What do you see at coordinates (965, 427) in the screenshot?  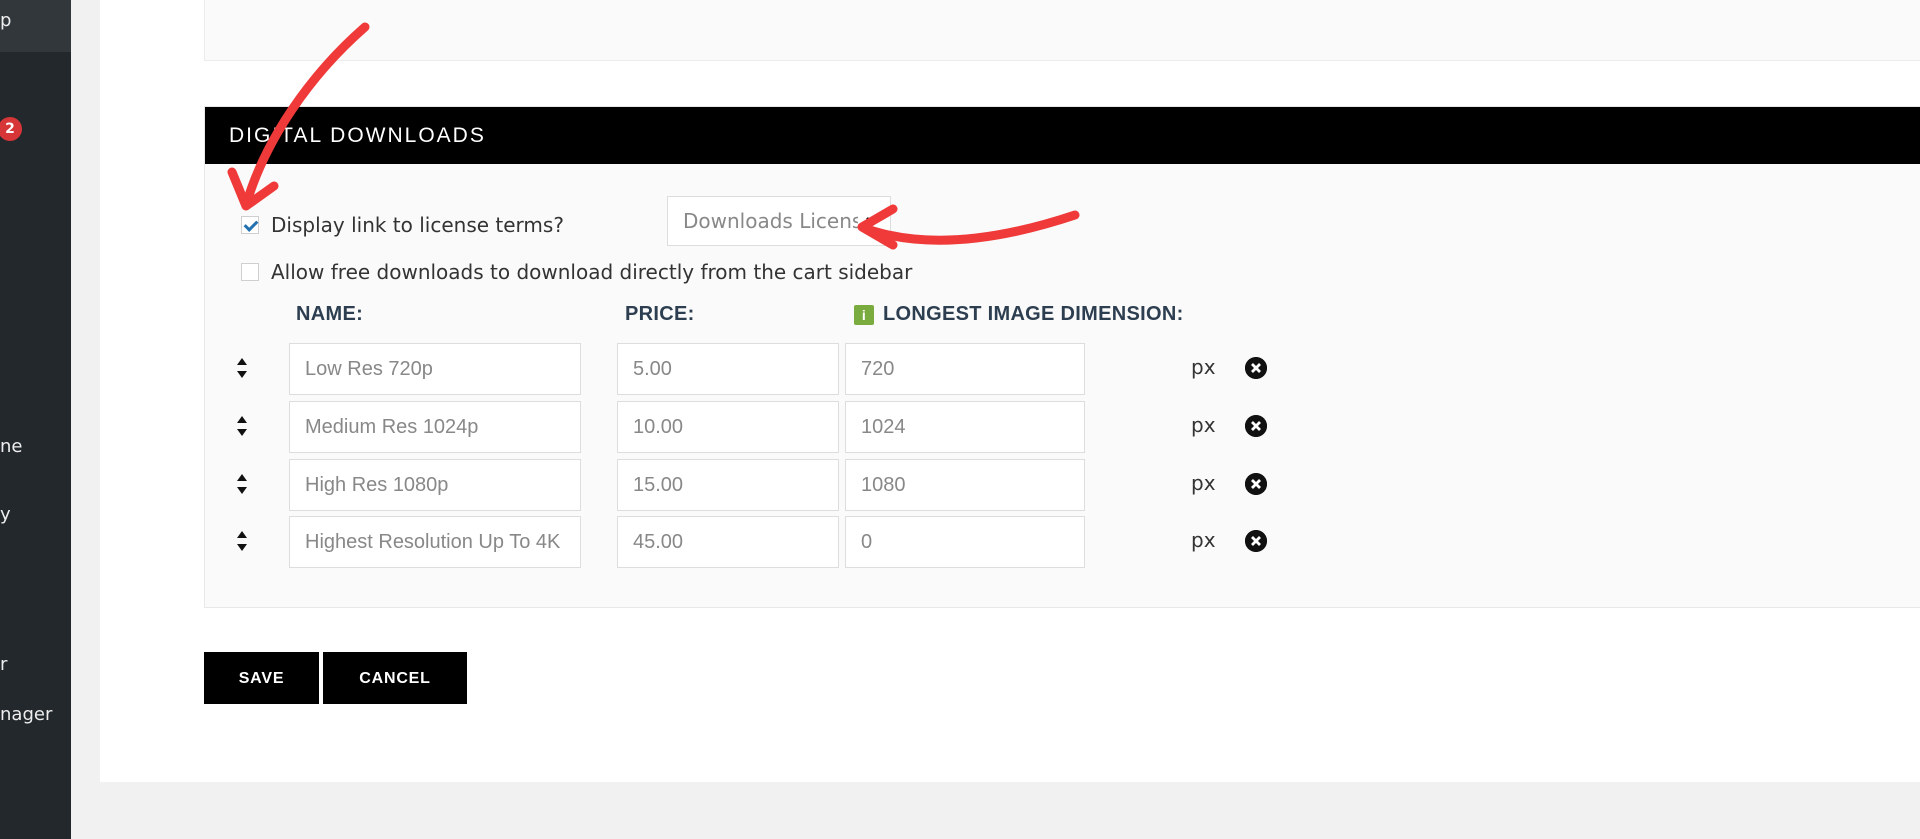 I see `download-dimension-input: 1024` at bounding box center [965, 427].